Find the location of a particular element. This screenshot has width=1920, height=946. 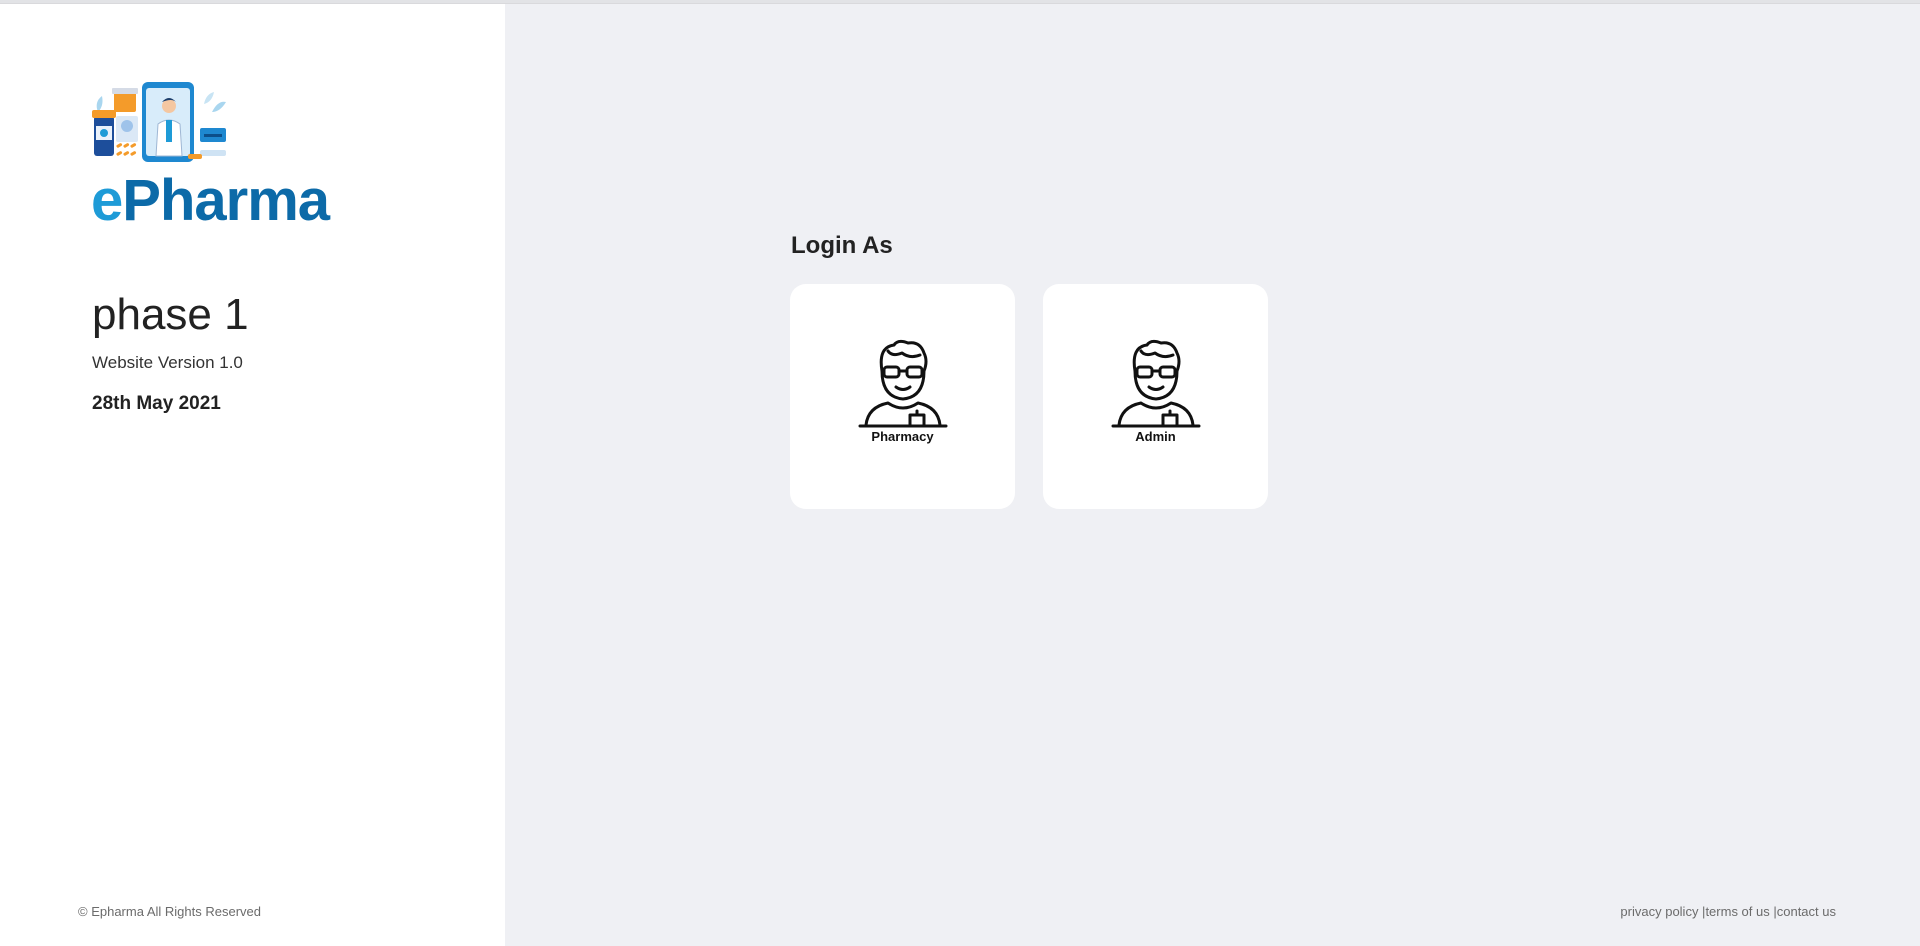

terms-of-use-link: terms of us | is located at coordinates (1740, 911).